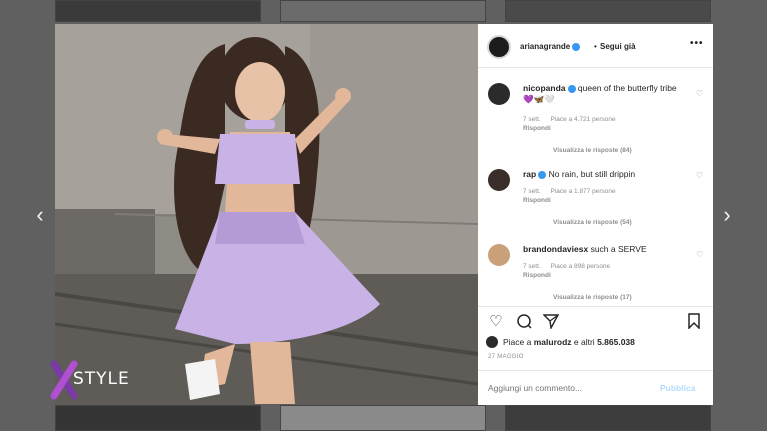 The height and width of the screenshot is (431, 767). I want to click on author-avatar, so click(499, 47).